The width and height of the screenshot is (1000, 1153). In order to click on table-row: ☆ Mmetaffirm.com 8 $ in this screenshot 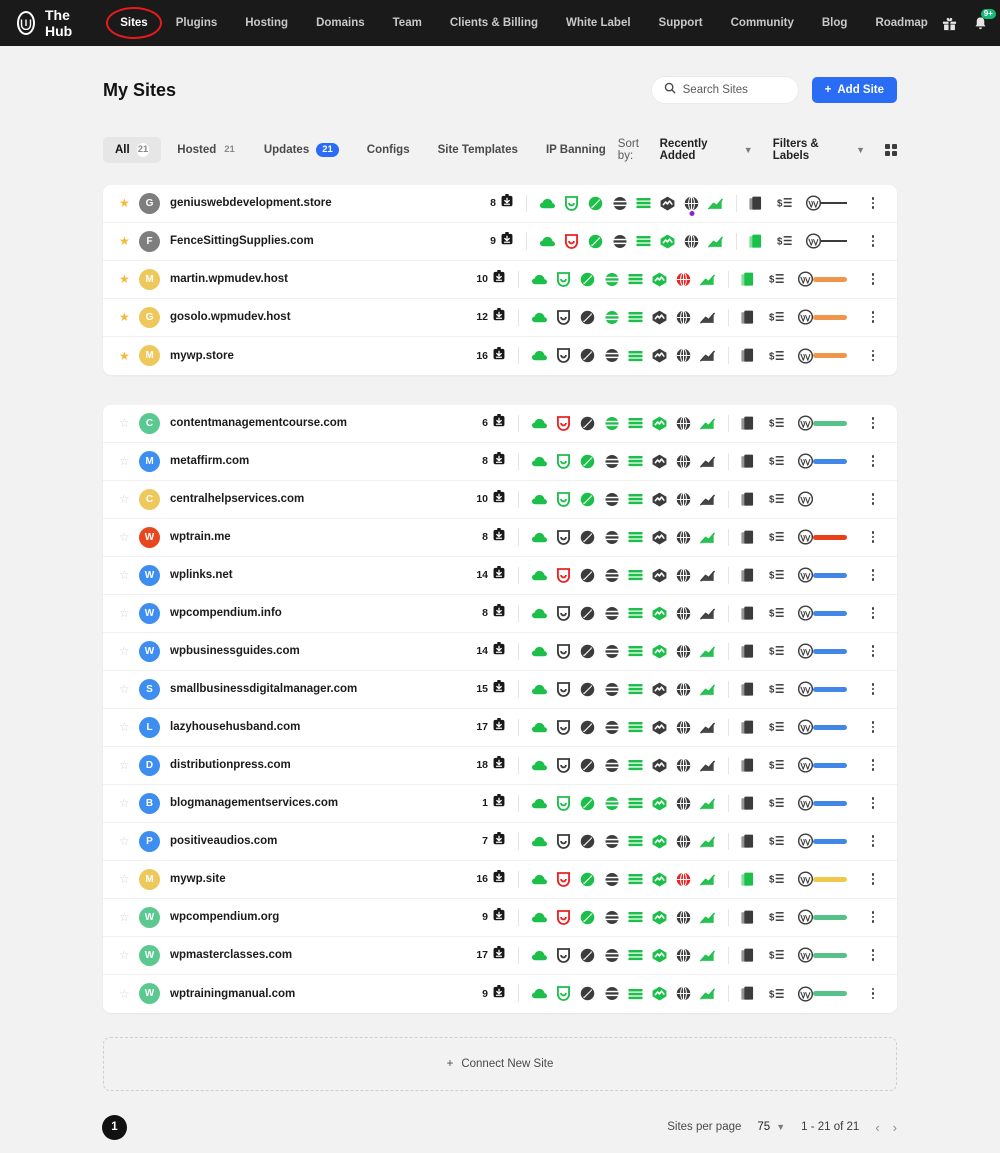, I will do `click(500, 462)`.